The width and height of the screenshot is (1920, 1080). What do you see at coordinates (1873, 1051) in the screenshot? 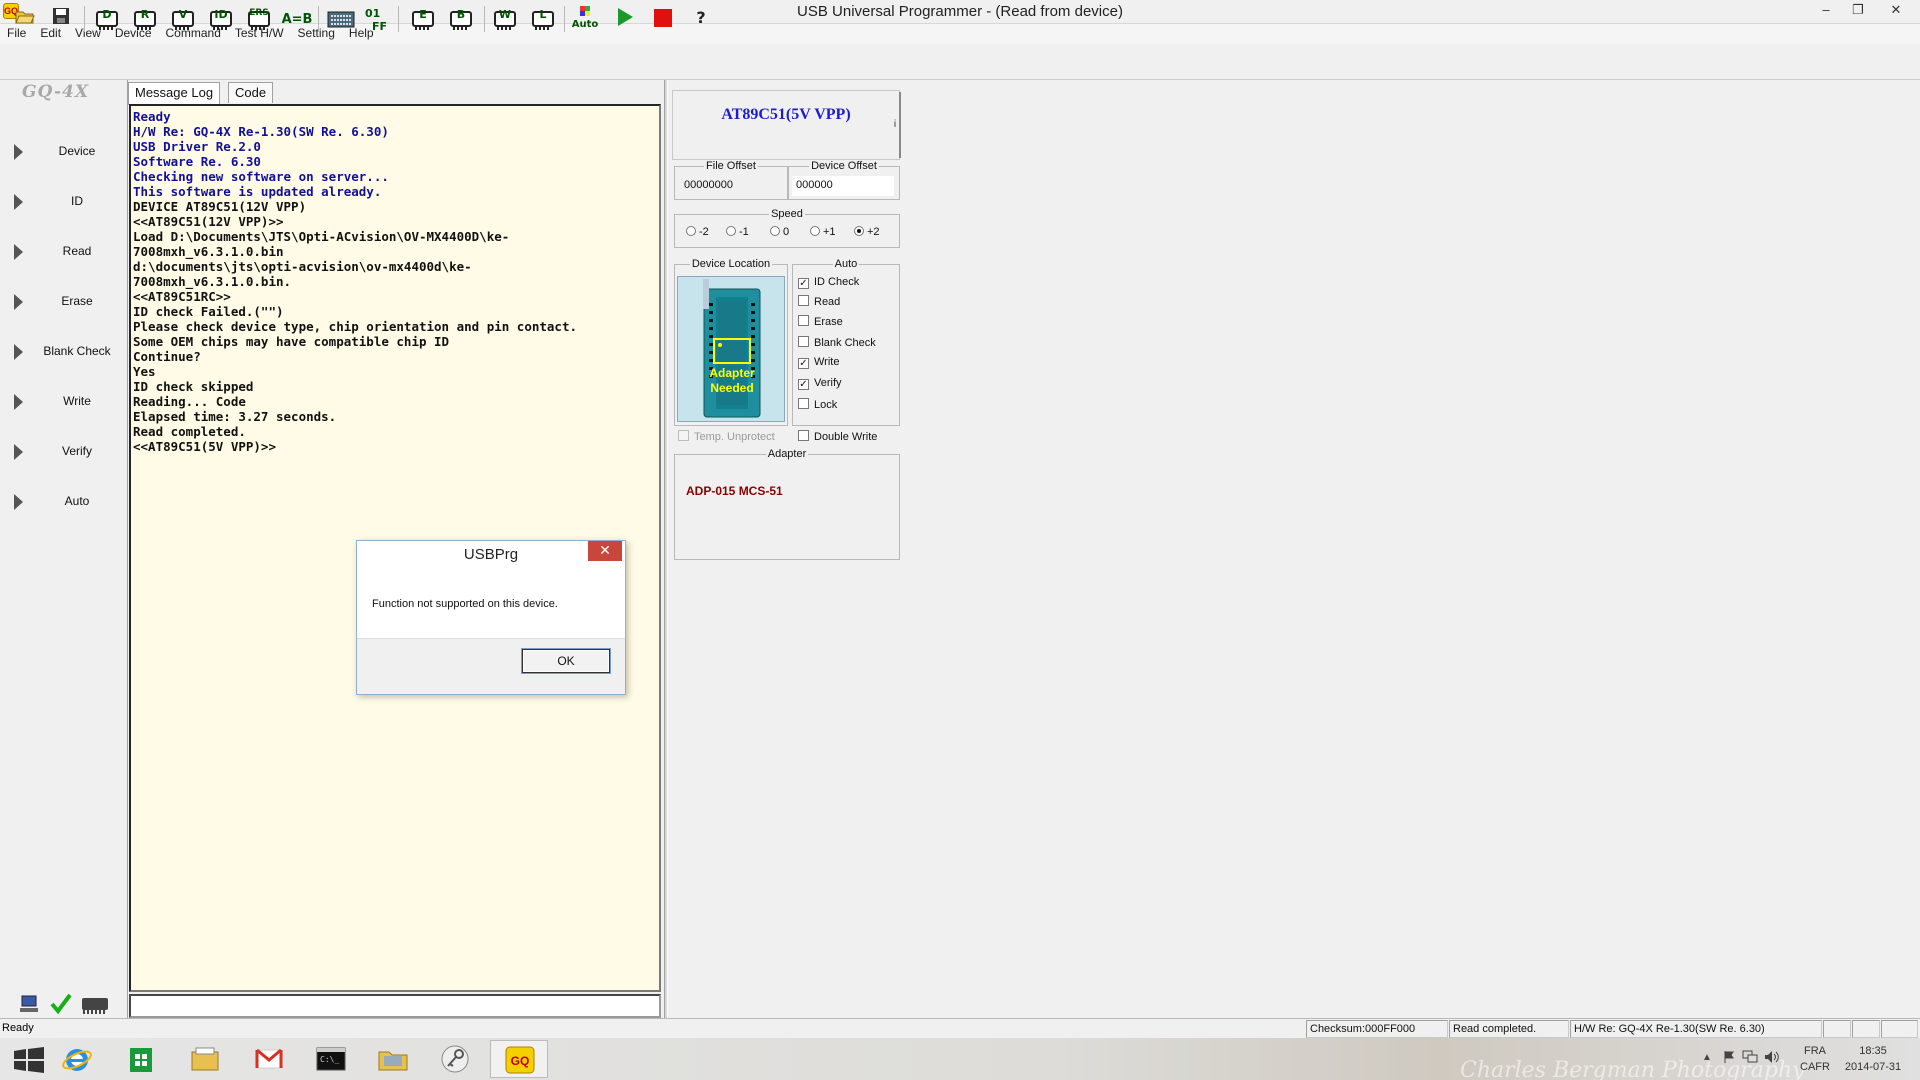
I see `clock-time: 18:35` at bounding box center [1873, 1051].